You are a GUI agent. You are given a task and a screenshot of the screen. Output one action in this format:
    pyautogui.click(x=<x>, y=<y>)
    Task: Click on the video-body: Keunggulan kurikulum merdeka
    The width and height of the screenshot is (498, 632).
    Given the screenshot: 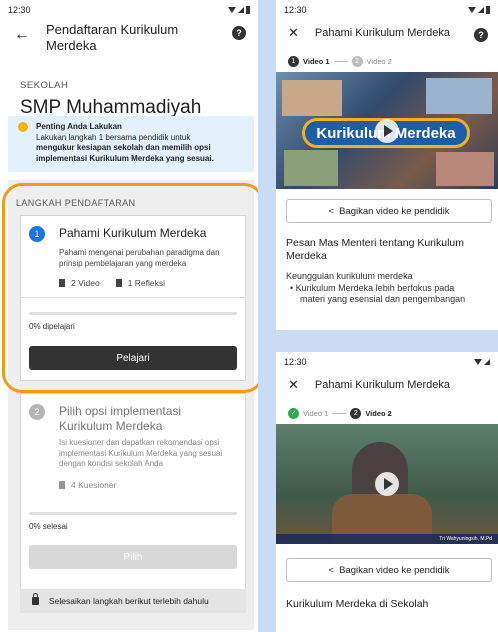 What is the action you would take?
    pyautogui.click(x=349, y=276)
    